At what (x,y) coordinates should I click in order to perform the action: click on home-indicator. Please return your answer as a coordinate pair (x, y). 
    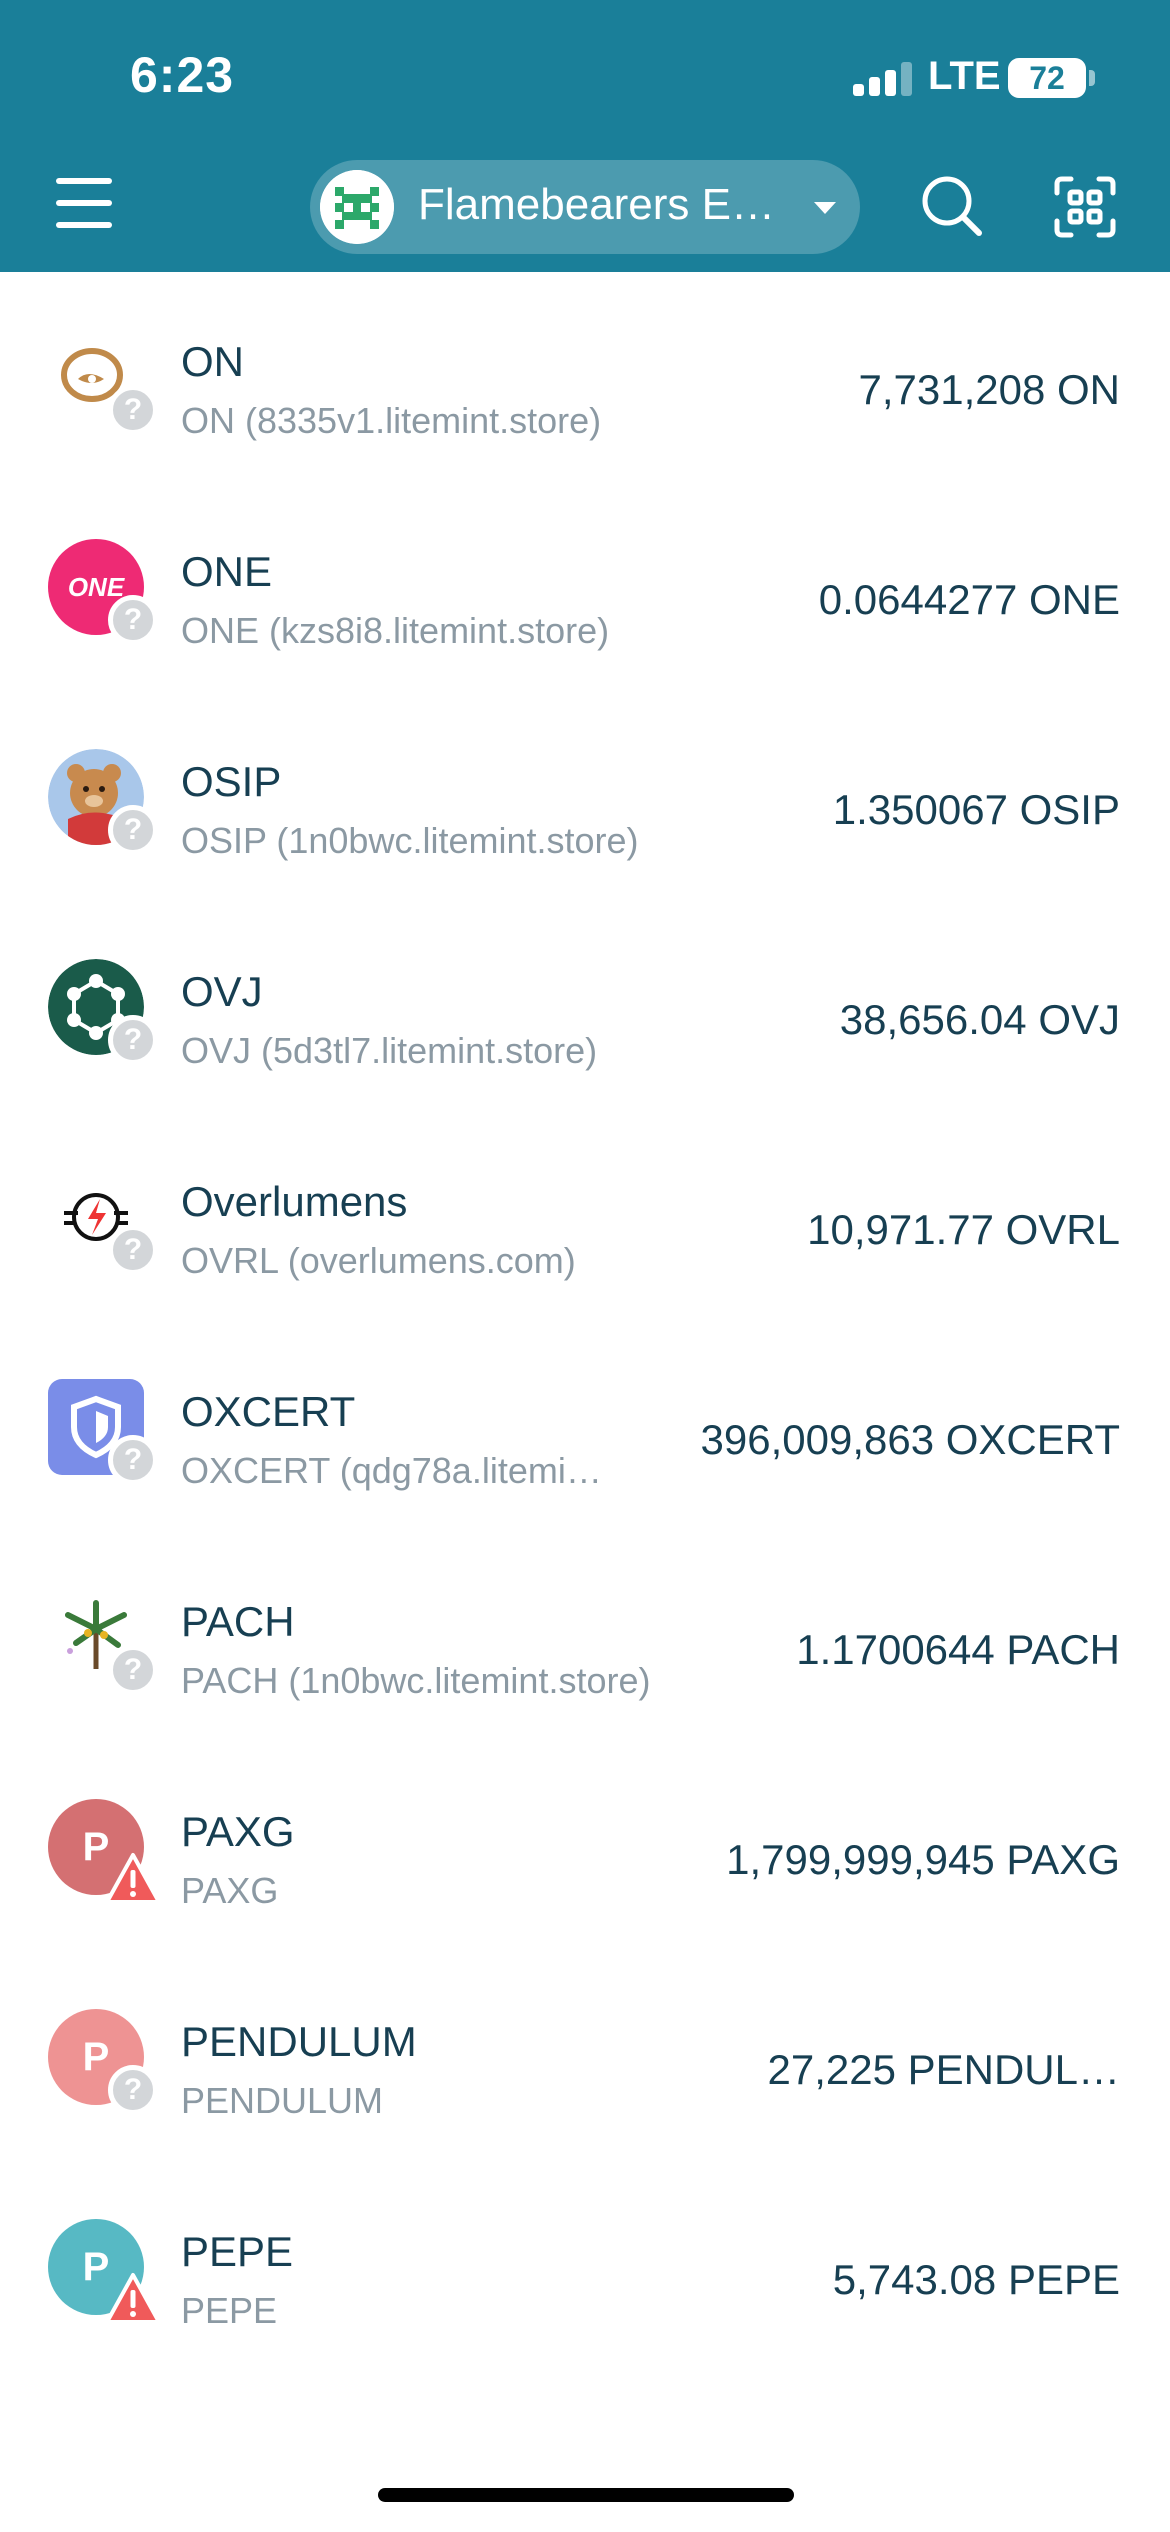
    Looking at the image, I should click on (586, 2495).